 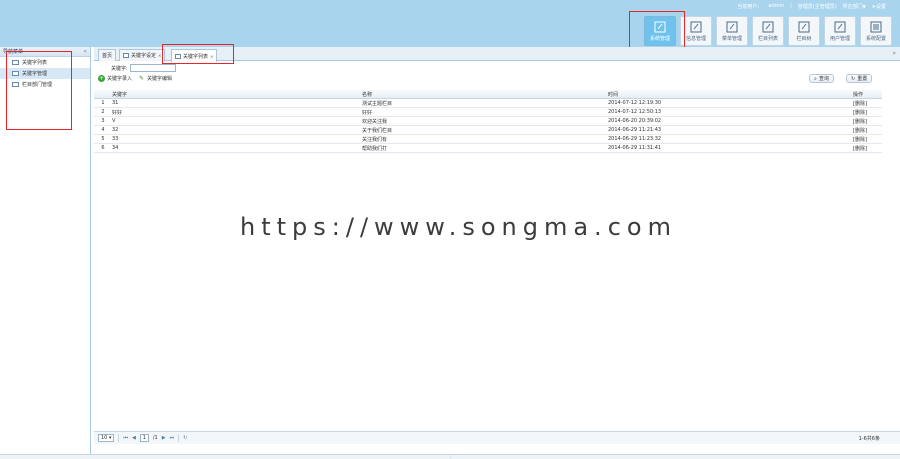 I want to click on cell-keyword: V, so click(x=114, y=121).